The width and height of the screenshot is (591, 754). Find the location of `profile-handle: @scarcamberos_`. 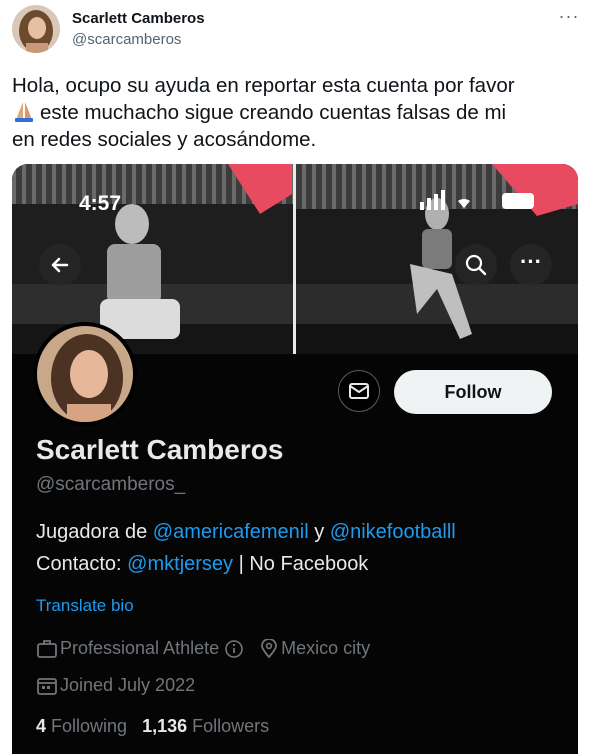

profile-handle: @scarcamberos_ is located at coordinates (111, 484).